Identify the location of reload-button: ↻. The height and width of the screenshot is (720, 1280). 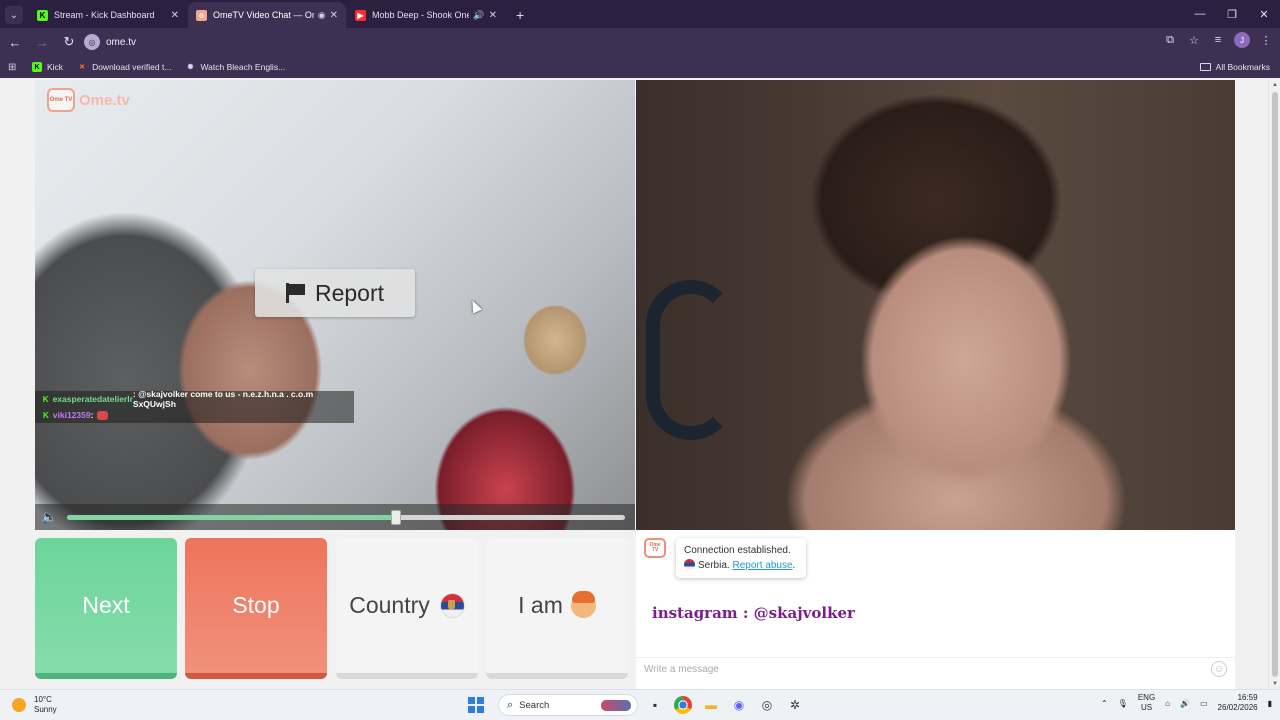
(69, 42).